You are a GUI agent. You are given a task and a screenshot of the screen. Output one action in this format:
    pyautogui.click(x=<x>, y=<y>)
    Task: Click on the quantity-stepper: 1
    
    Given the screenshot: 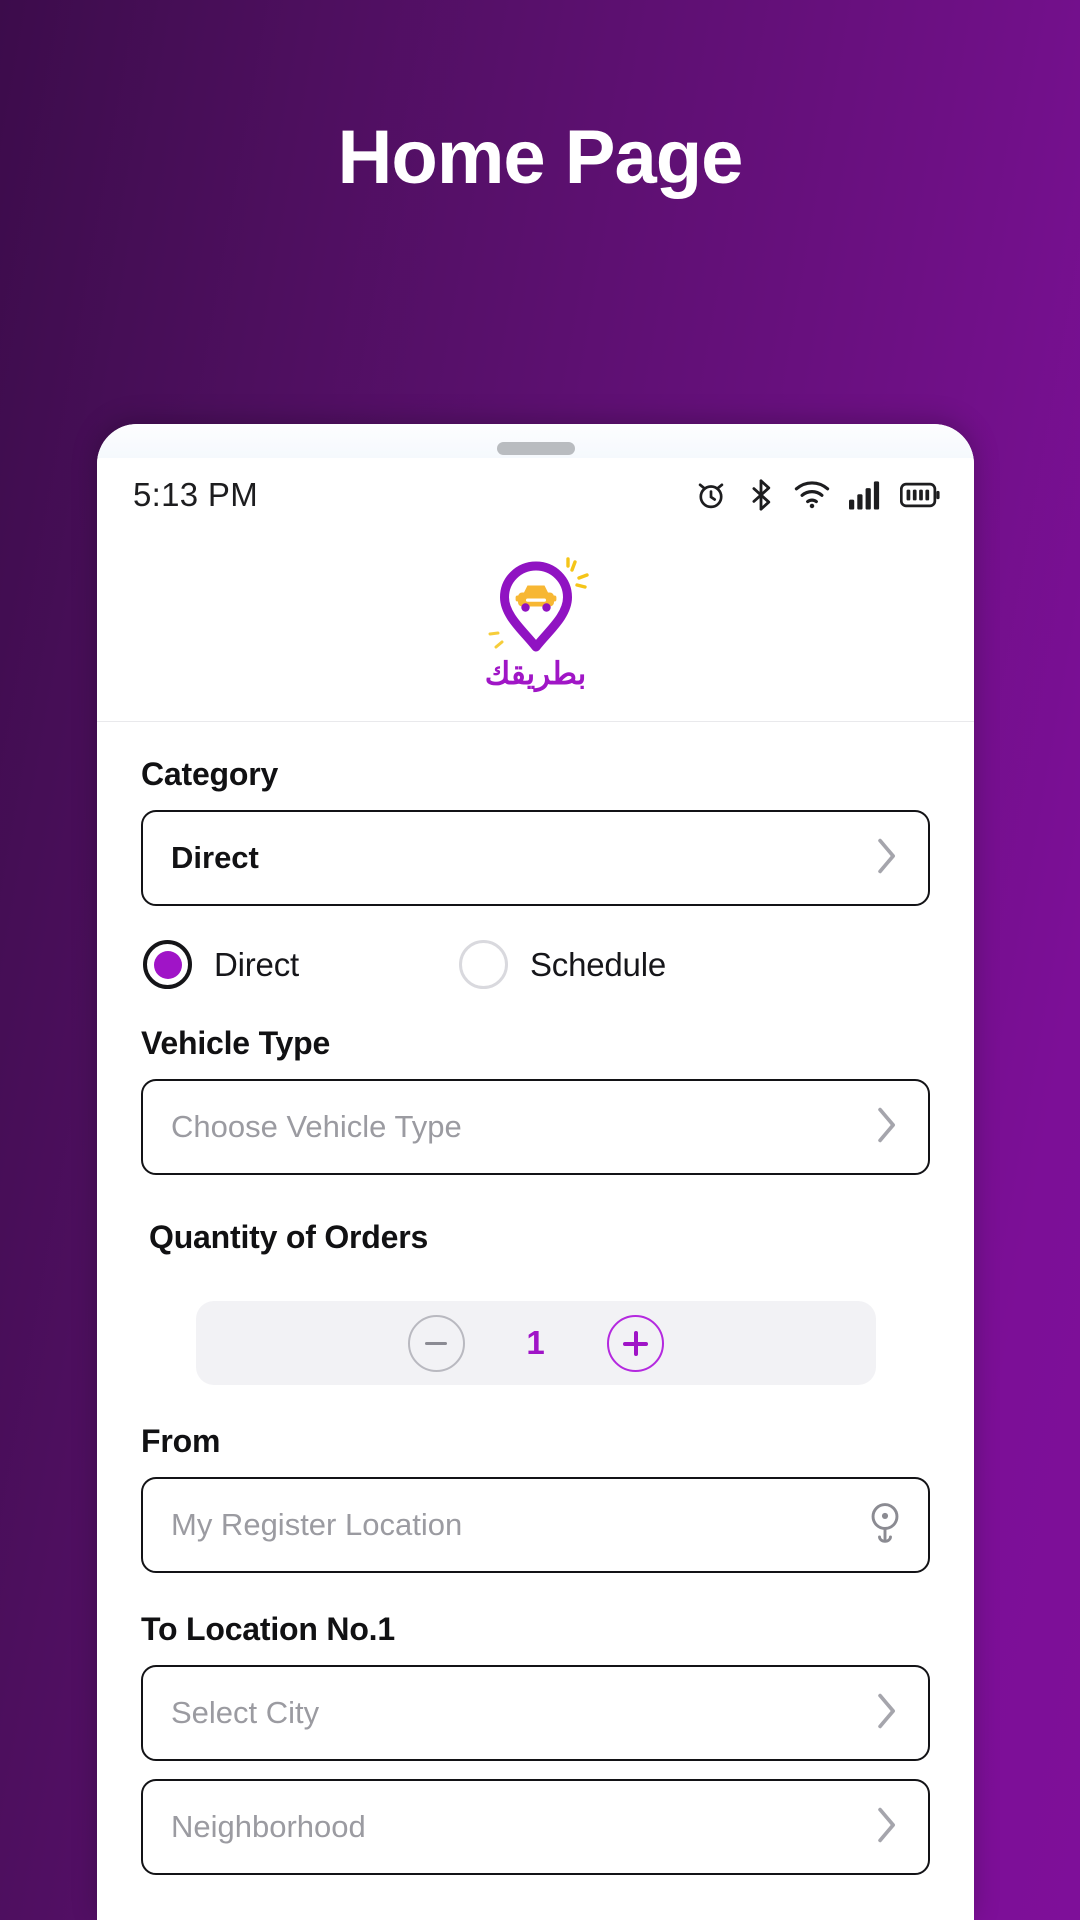 What is the action you would take?
    pyautogui.click(x=535, y=1343)
    